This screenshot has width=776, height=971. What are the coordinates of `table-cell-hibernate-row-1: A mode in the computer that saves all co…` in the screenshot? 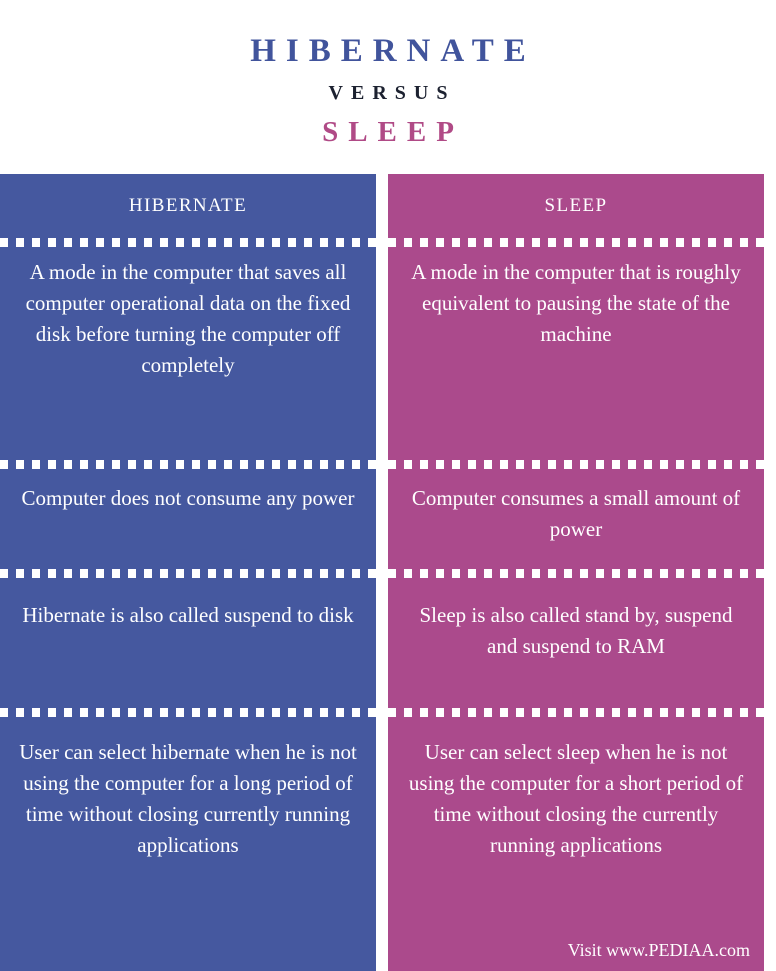 It's located at (188, 353).